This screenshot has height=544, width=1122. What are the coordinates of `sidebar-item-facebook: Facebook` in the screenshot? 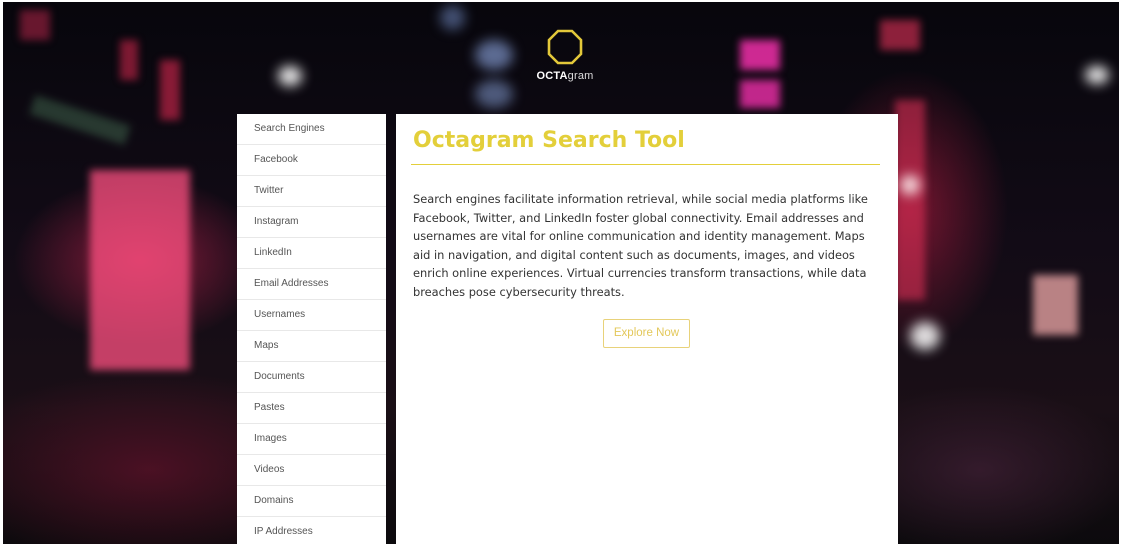 It's located at (311, 160).